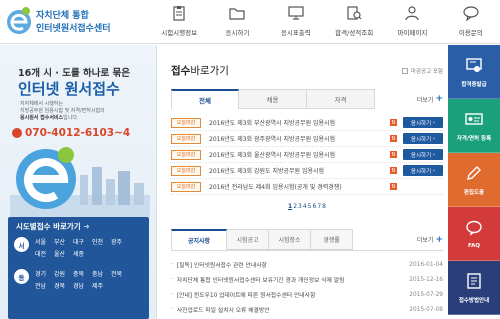 This screenshot has height=319, width=500. What do you see at coordinates (21, 276) in the screenshot?
I see `region-circle: 동` at bounding box center [21, 276].